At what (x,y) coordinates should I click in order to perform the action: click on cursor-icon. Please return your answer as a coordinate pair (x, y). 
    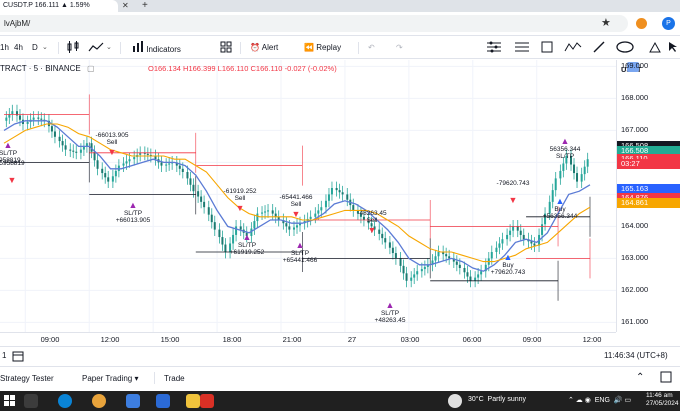
    Looking at the image, I should click on (673, 49).